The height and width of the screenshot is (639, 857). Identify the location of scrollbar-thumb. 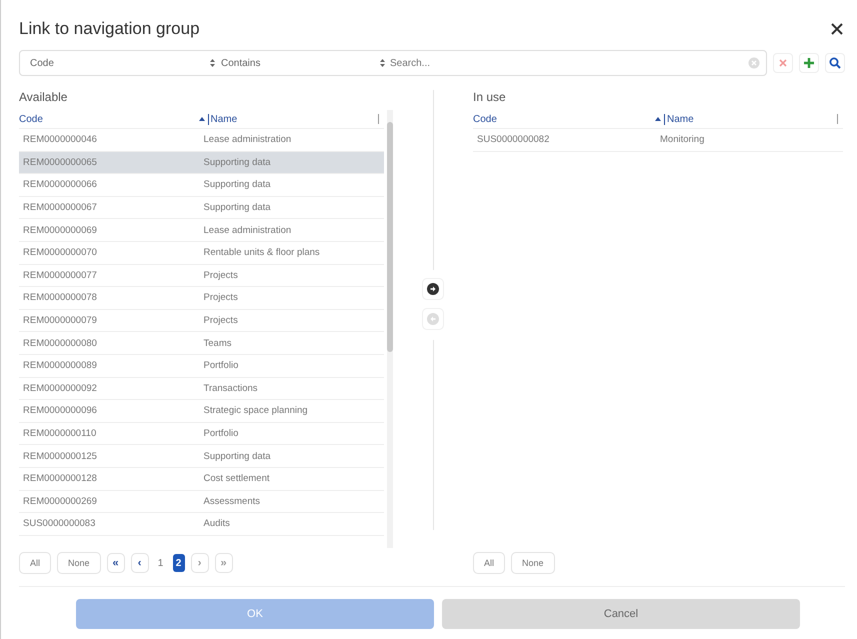
(390, 237).